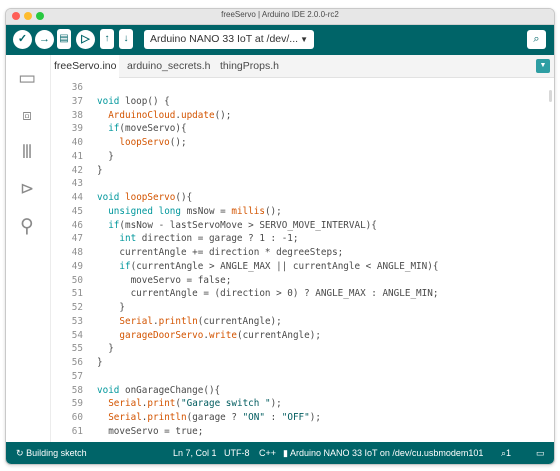 Image resolution: width=560 pixels, height=471 pixels. Describe the element at coordinates (28, 248) in the screenshot. I see `sidebar: ▭ ⧈ 𝍫 ⊳ ⚲` at that location.